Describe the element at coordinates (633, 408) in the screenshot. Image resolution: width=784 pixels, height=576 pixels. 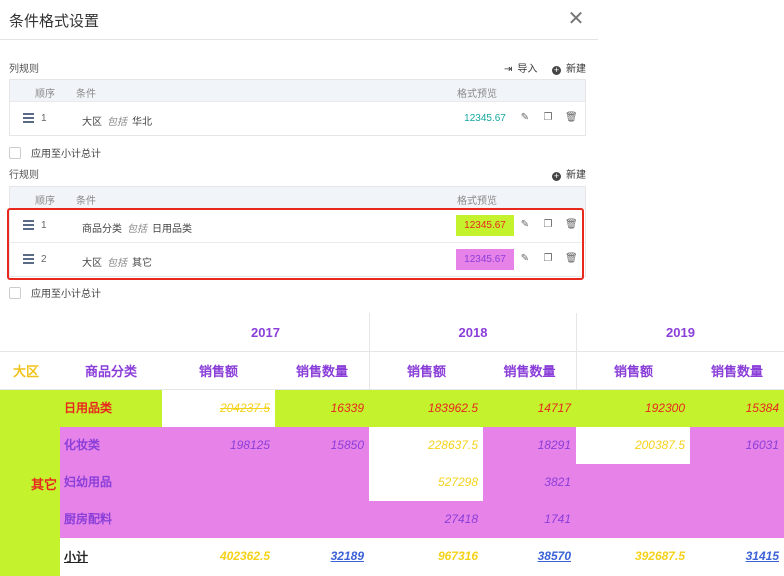
I see `value-cell: 192300` at that location.